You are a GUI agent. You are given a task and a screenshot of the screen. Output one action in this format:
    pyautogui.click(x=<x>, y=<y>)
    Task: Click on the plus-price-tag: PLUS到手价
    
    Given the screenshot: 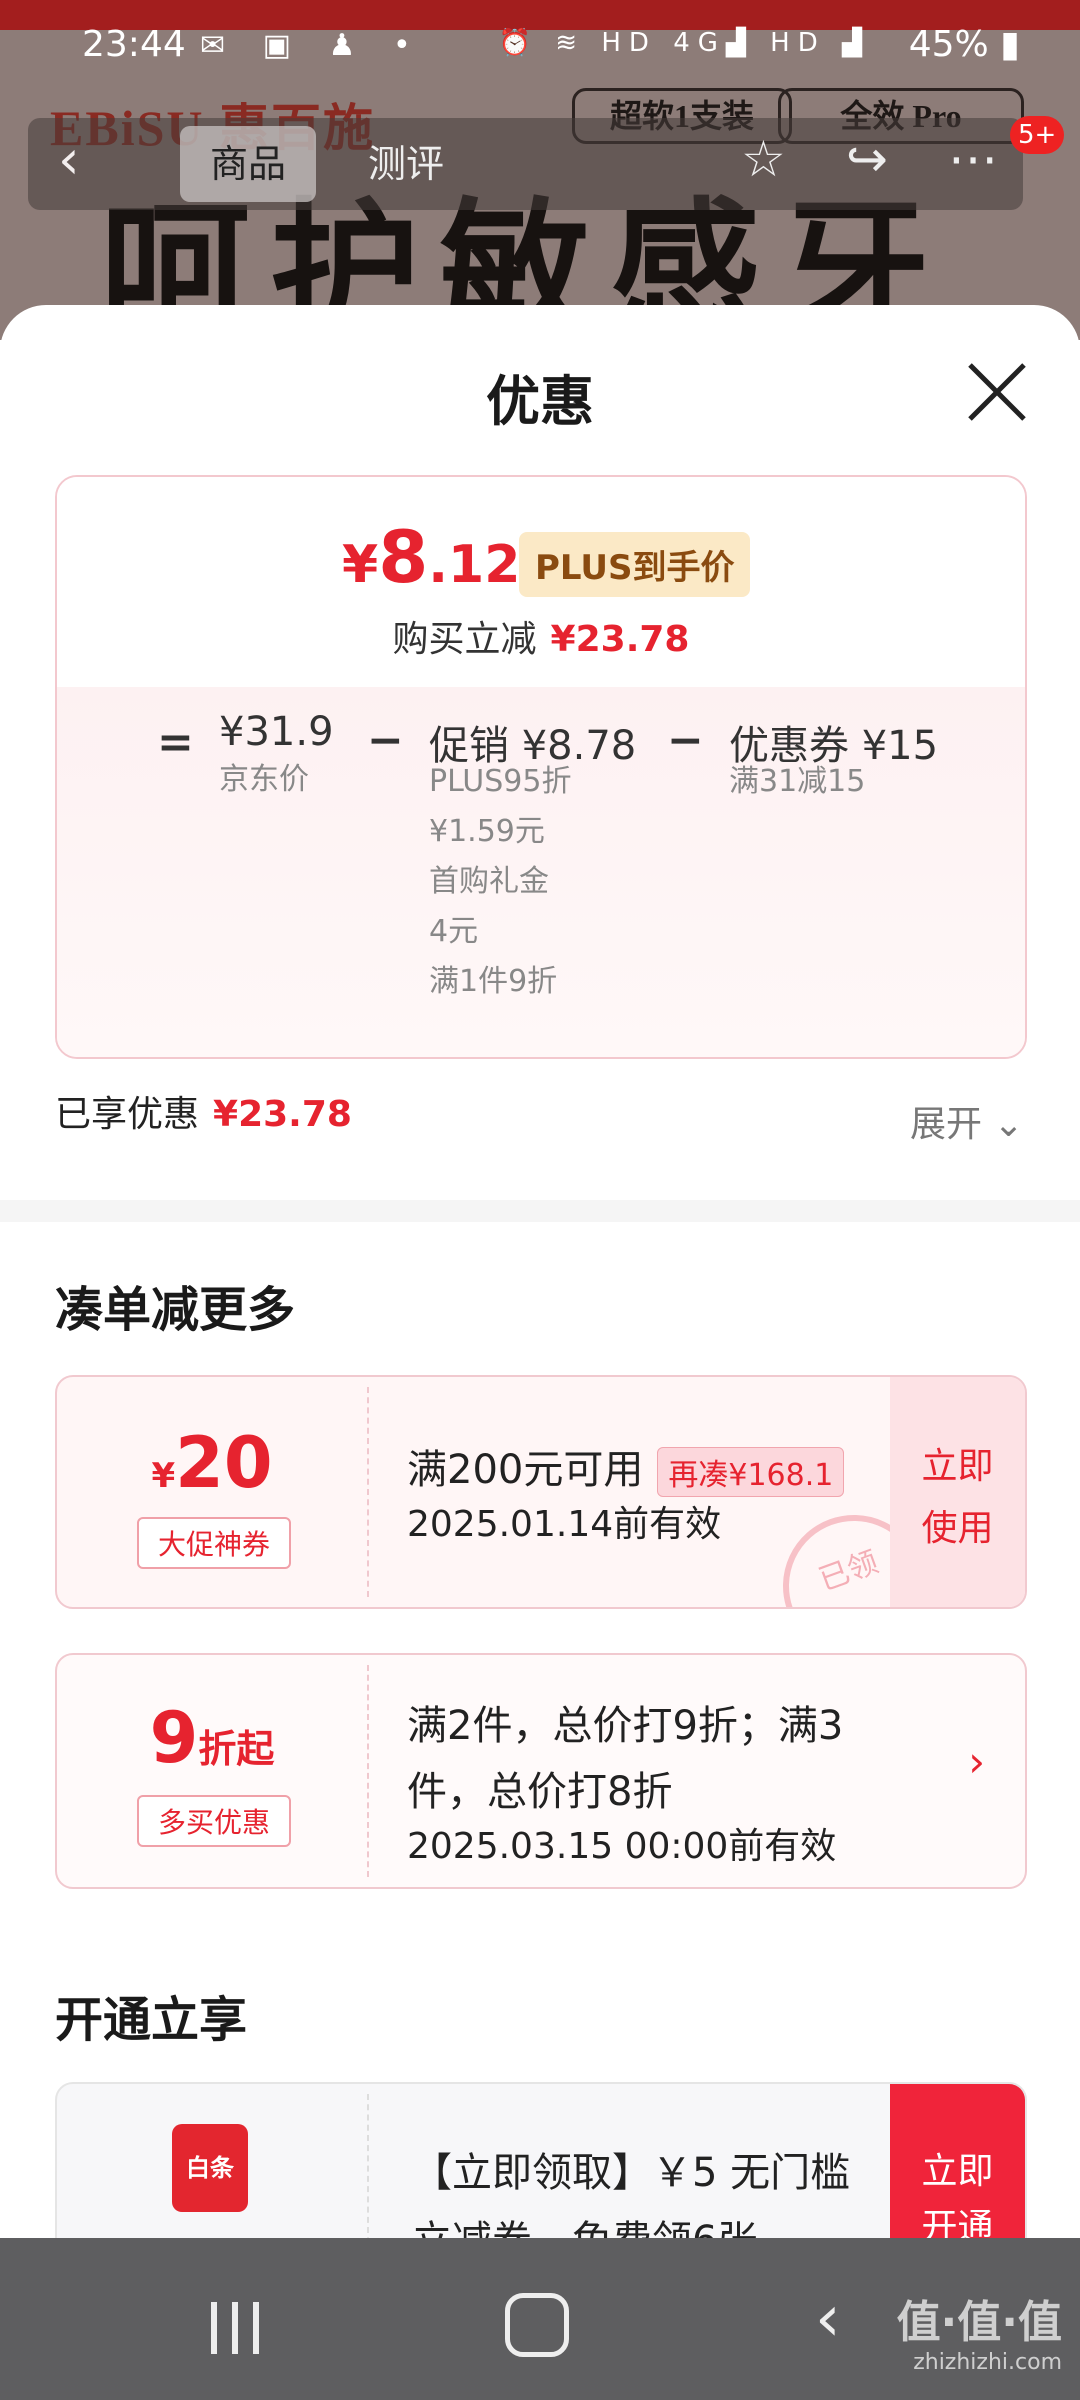 What is the action you would take?
    pyautogui.click(x=635, y=564)
    